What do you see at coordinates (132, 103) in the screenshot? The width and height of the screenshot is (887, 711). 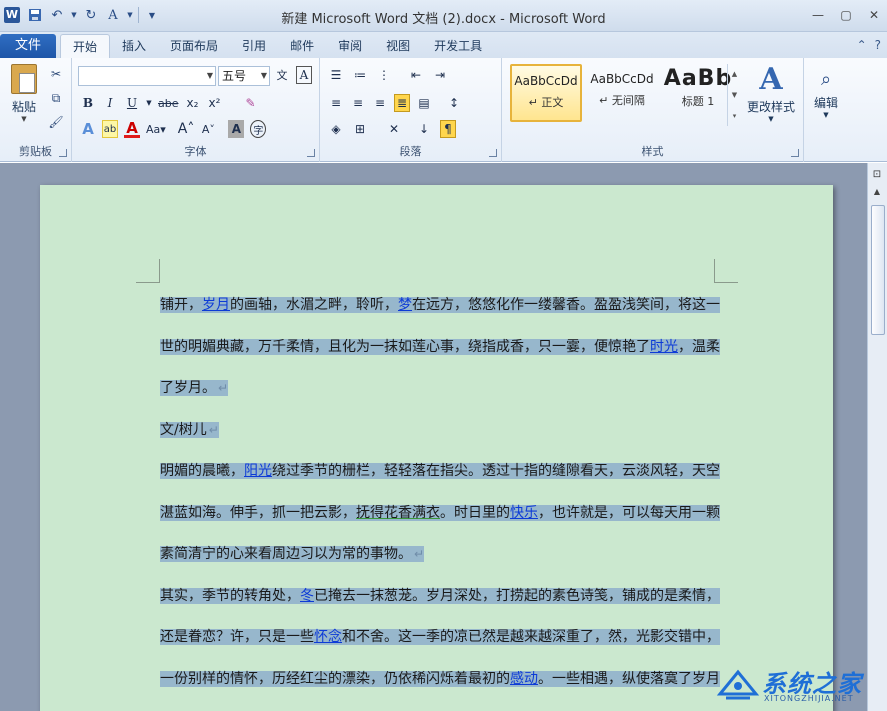 I see `underline-button: U` at bounding box center [132, 103].